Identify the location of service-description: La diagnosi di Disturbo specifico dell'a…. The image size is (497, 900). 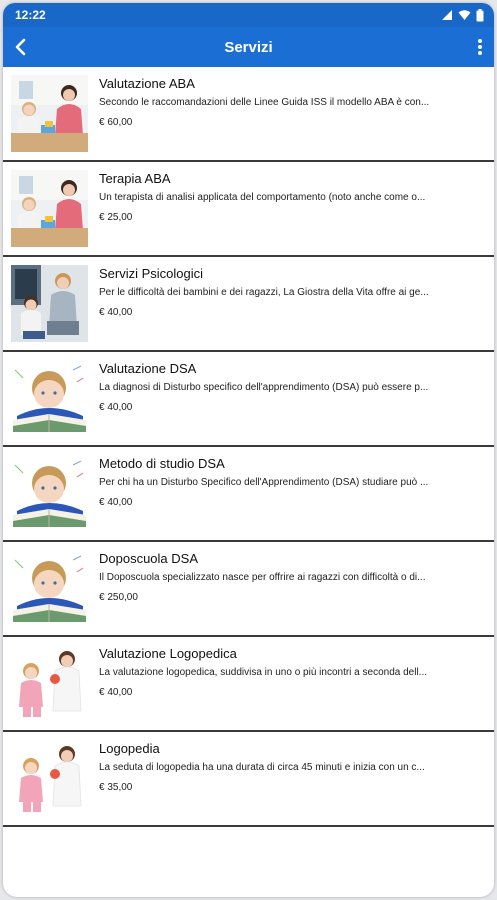
(264, 387).